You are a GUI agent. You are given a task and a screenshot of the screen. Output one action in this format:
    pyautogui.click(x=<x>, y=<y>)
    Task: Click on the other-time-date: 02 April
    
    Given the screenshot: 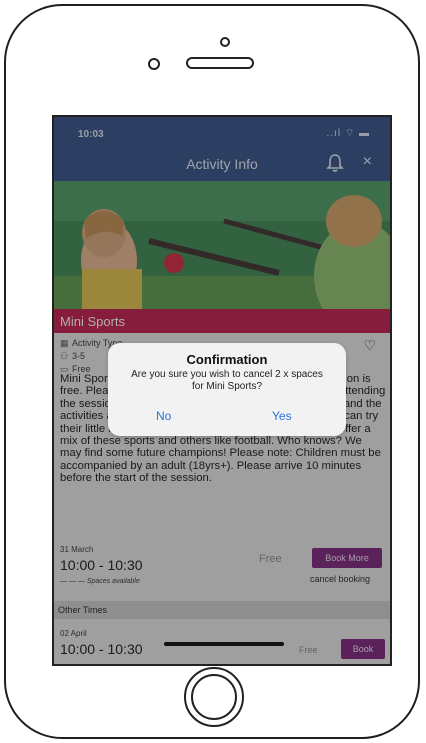 What is the action you would take?
    pyautogui.click(x=73, y=633)
    